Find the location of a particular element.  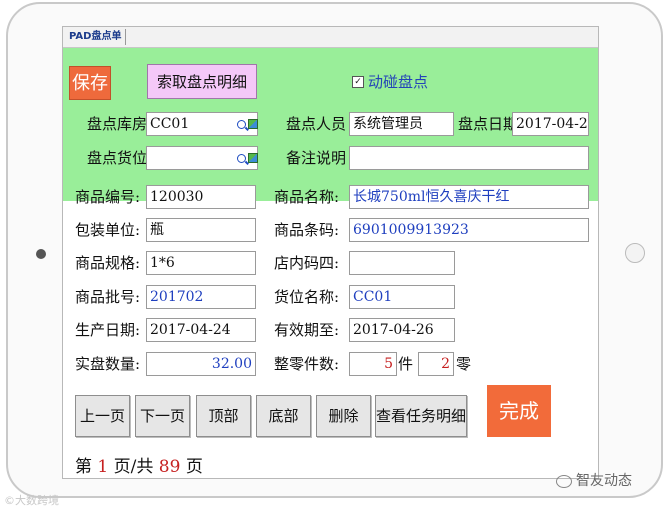

qty-input: 32.00 is located at coordinates (201, 364).